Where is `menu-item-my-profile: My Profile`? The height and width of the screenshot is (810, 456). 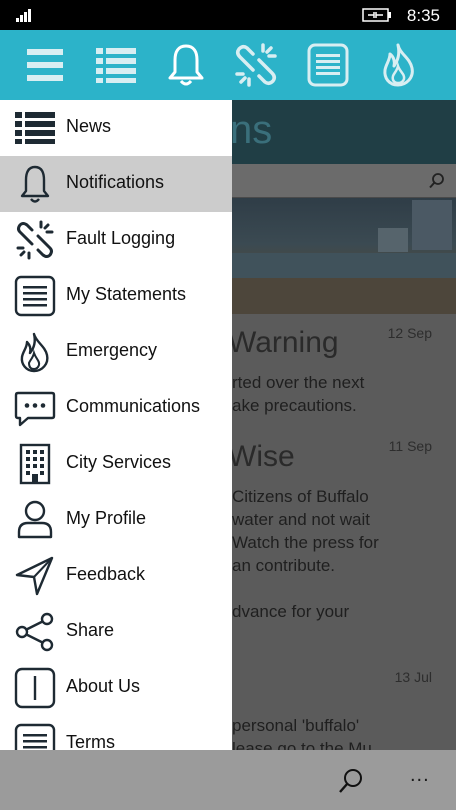
menu-item-my-profile: My Profile is located at coordinates (116, 520).